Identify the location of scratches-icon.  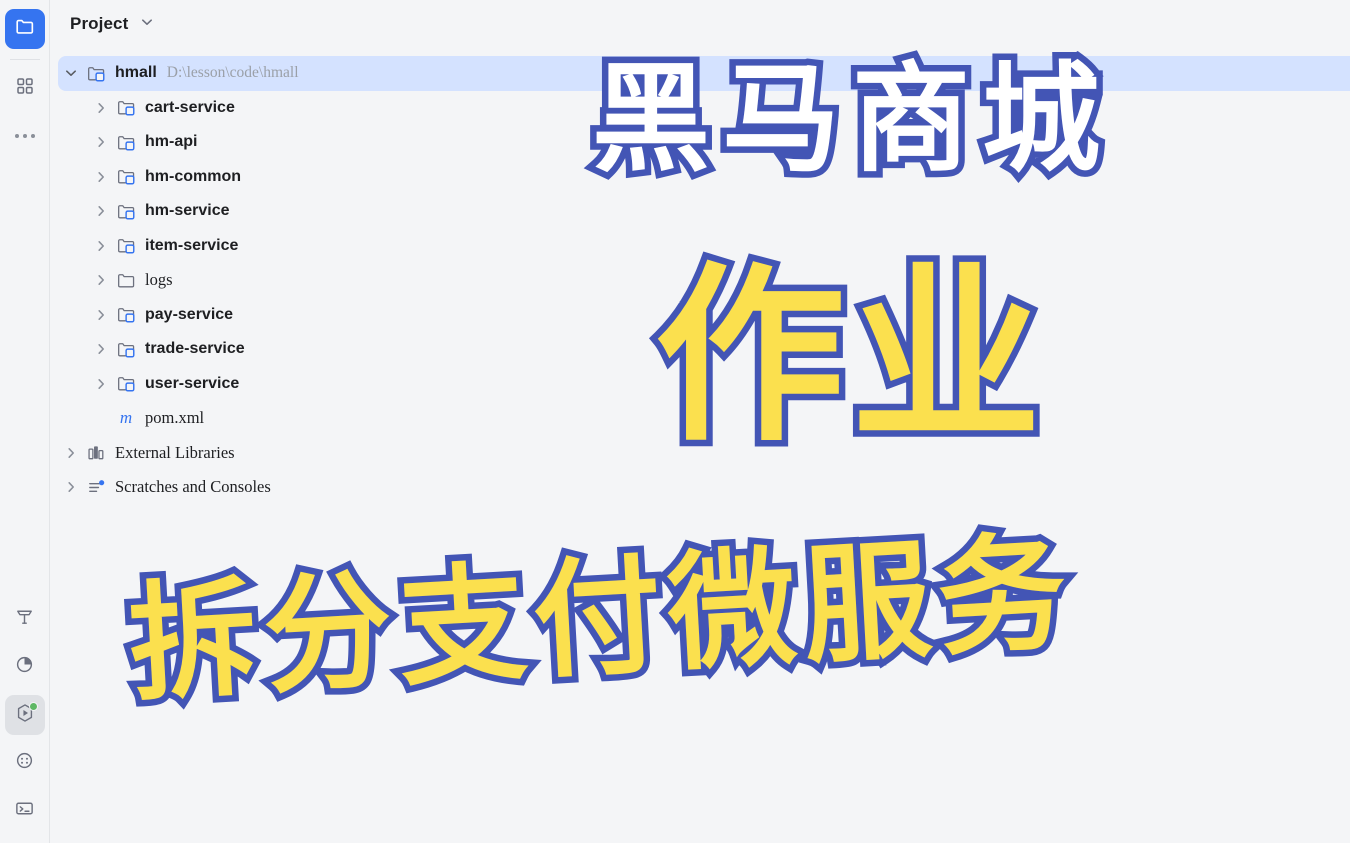
(96, 487).